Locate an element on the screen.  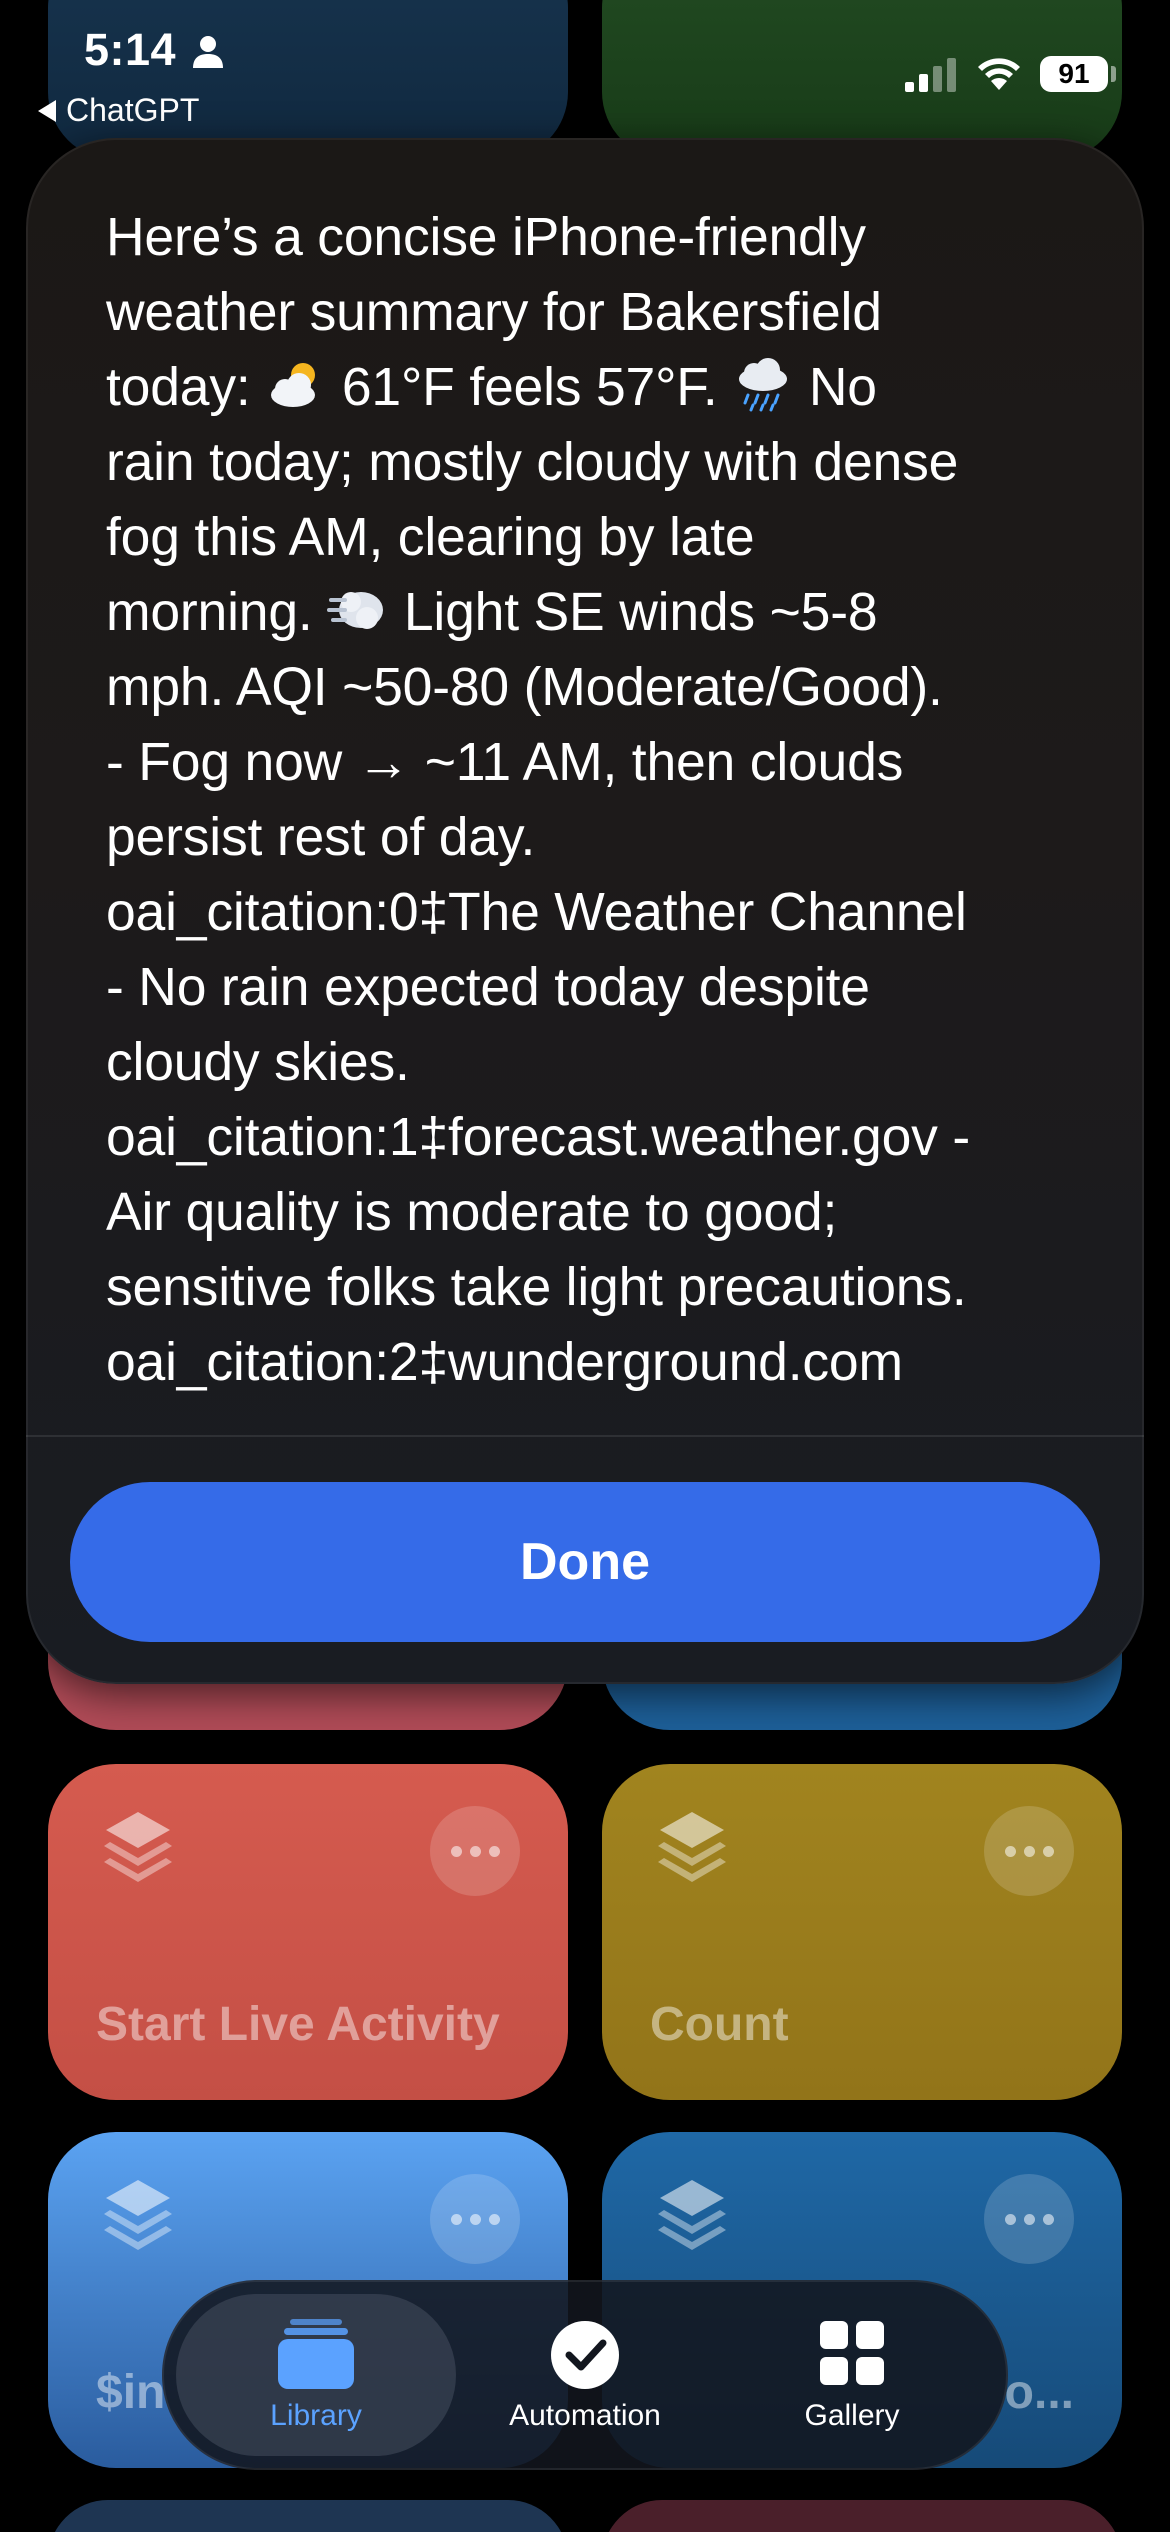
text-line: cloudy skies. is located at coordinates (258, 1062).